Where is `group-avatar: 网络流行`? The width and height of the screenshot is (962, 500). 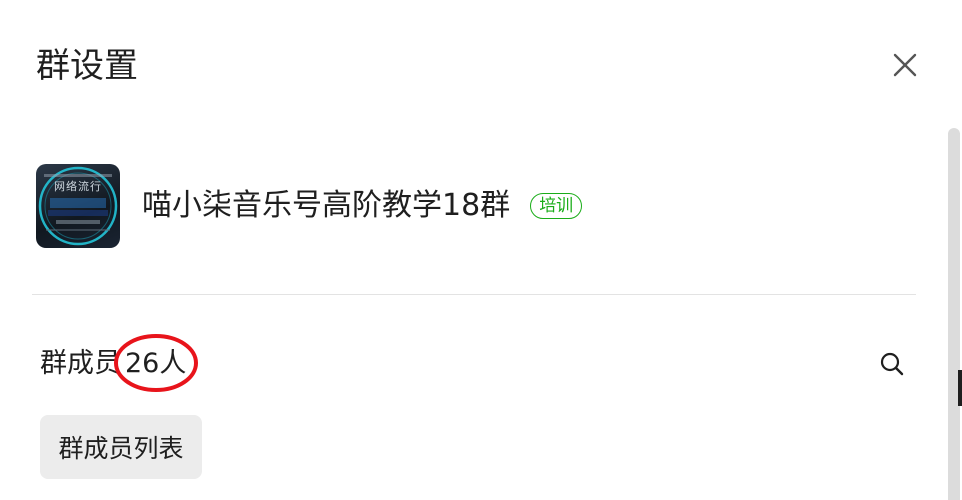
group-avatar: 网络流行 is located at coordinates (78, 206).